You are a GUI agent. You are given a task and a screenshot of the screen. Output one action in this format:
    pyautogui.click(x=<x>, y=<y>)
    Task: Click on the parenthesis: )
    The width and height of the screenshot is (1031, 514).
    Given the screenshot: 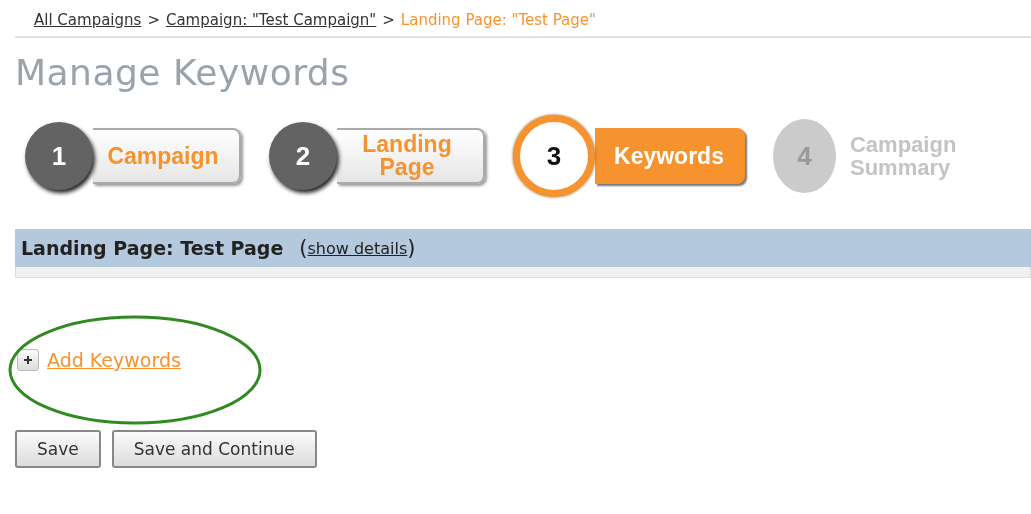 What is the action you would take?
    pyautogui.click(x=411, y=248)
    